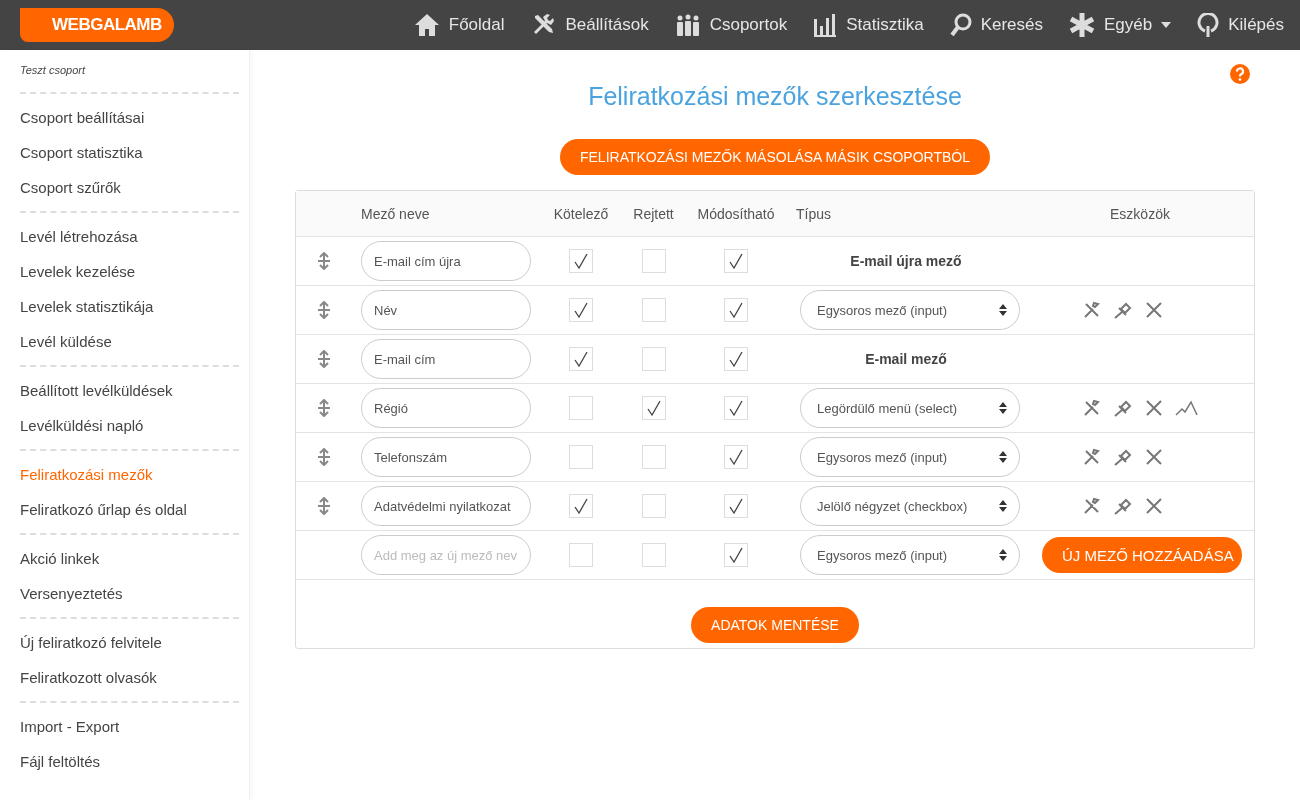 The width and height of the screenshot is (1300, 800). What do you see at coordinates (1140, 213) in the screenshot?
I see `column-header: Eszközök` at bounding box center [1140, 213].